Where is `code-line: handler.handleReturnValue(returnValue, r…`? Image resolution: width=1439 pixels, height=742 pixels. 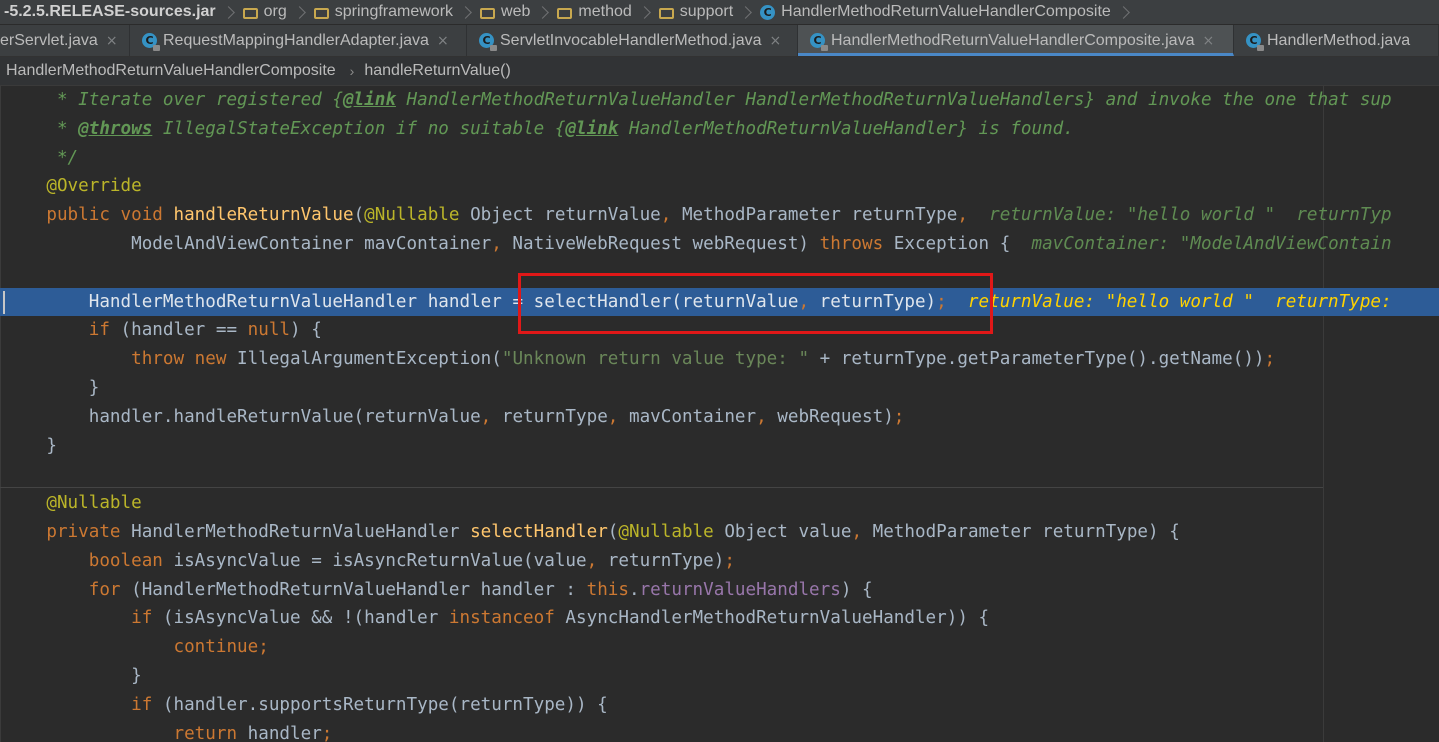
code-line: handler.handleReturnValue(returnValue, r… is located at coordinates (496, 416).